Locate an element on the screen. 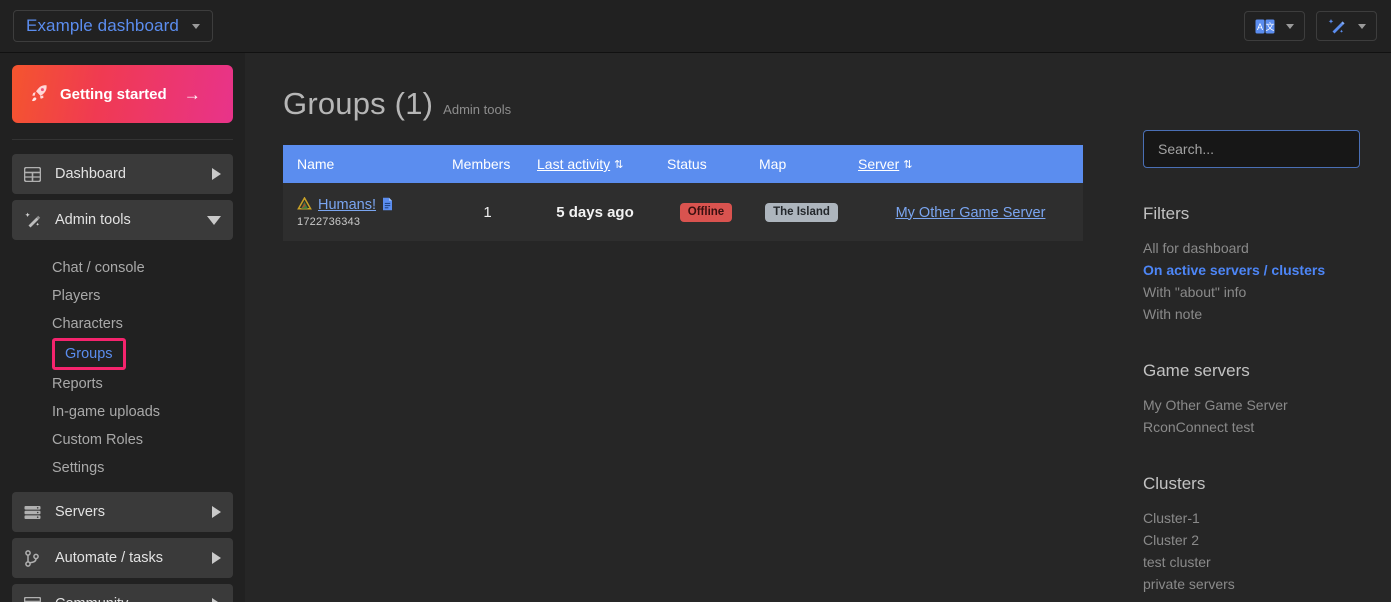 The width and height of the screenshot is (1391, 602). getting-started-button: Getting started → is located at coordinates (122, 94).